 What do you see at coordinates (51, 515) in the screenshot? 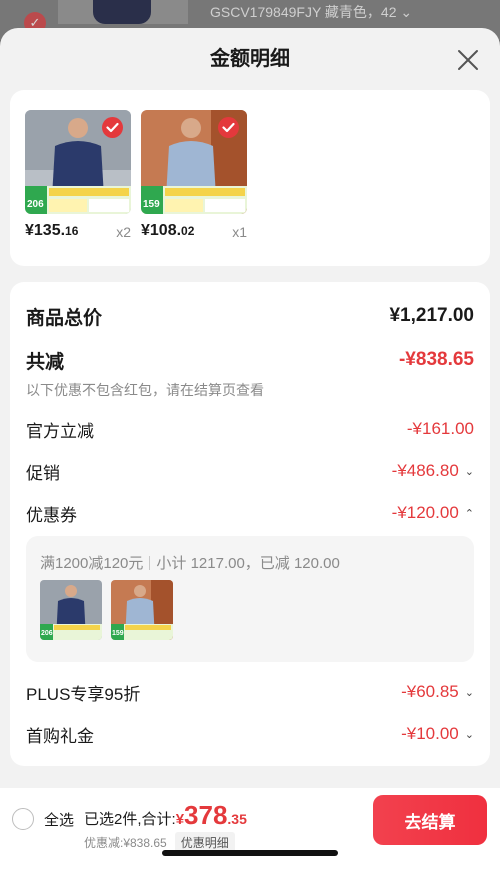
I see `row-label: 优惠券` at bounding box center [51, 515].